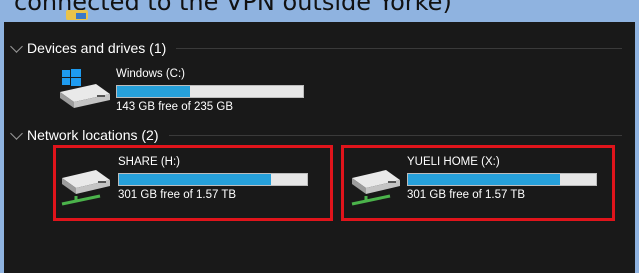 The width and height of the screenshot is (639, 273). Describe the element at coordinates (453, 162) in the screenshot. I see `drive-label: YUELI HOME (X:)` at that location.